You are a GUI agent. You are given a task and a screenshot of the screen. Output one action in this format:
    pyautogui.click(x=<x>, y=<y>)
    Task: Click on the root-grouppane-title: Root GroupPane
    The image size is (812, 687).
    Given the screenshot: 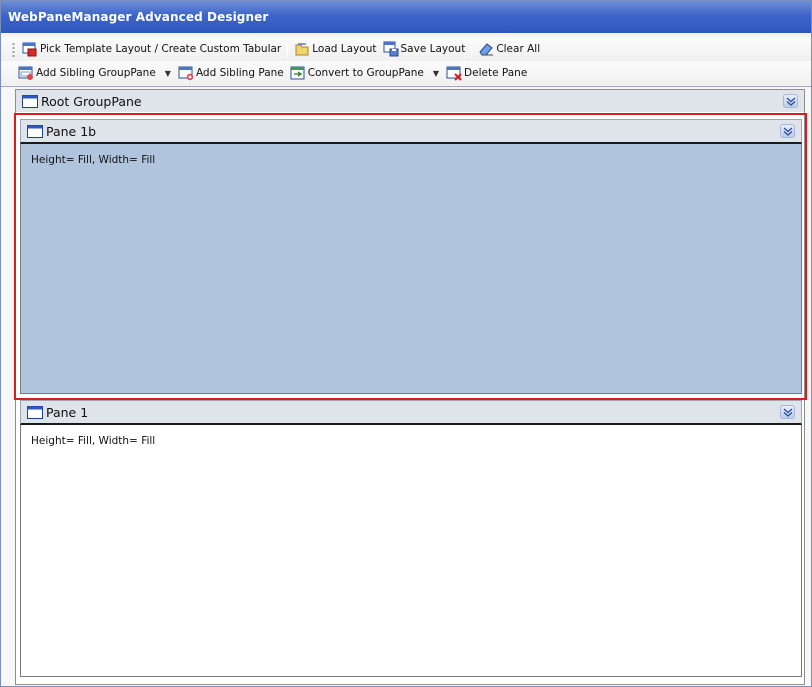 What is the action you would take?
    pyautogui.click(x=91, y=101)
    